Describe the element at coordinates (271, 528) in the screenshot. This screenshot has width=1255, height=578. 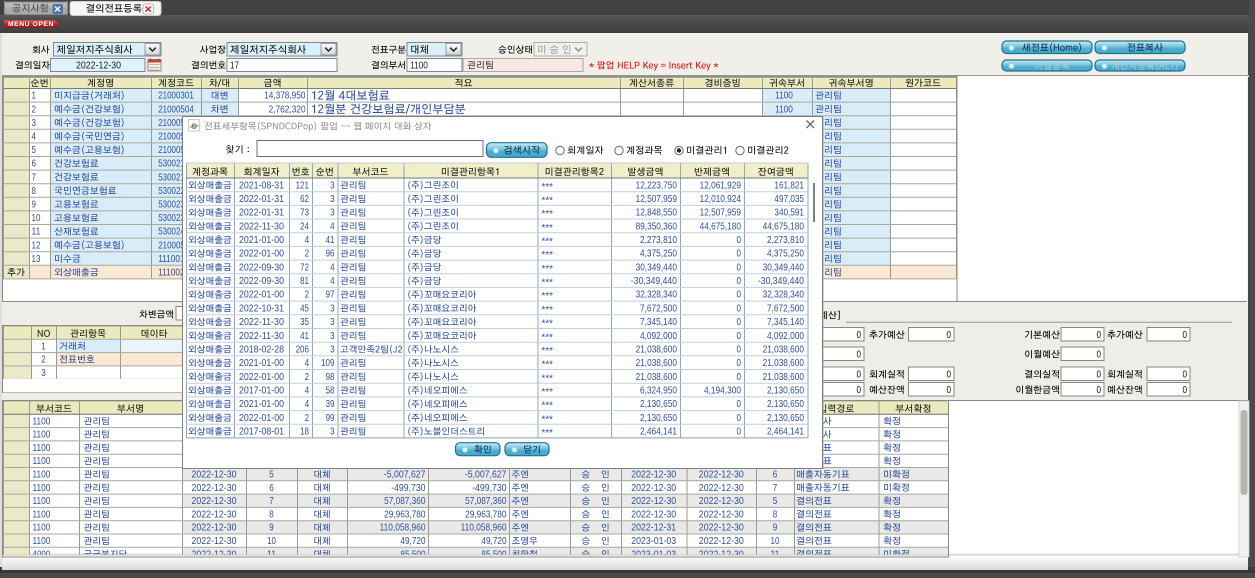
I see `svg-text: 9` at that location.